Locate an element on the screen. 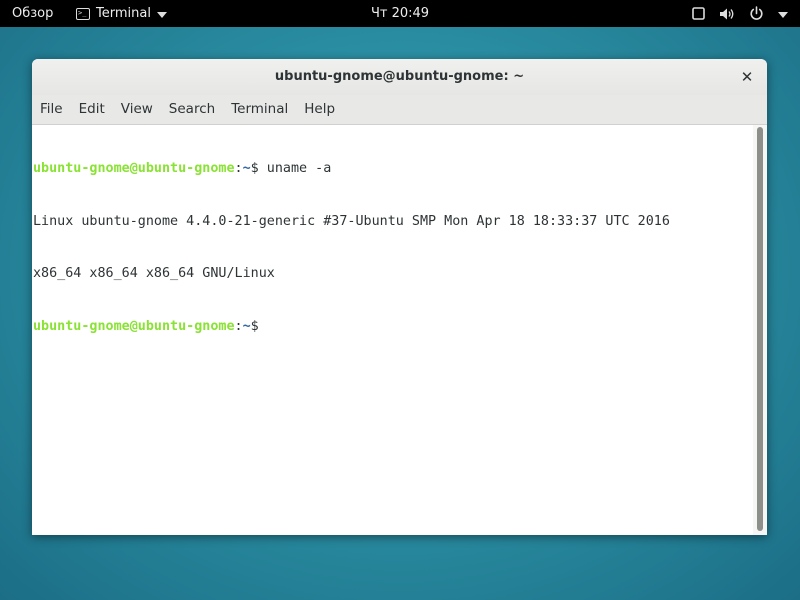  title-bar: ubuntu-gnome@ubuntu-gnome: ~ ✕ is located at coordinates (399, 77).